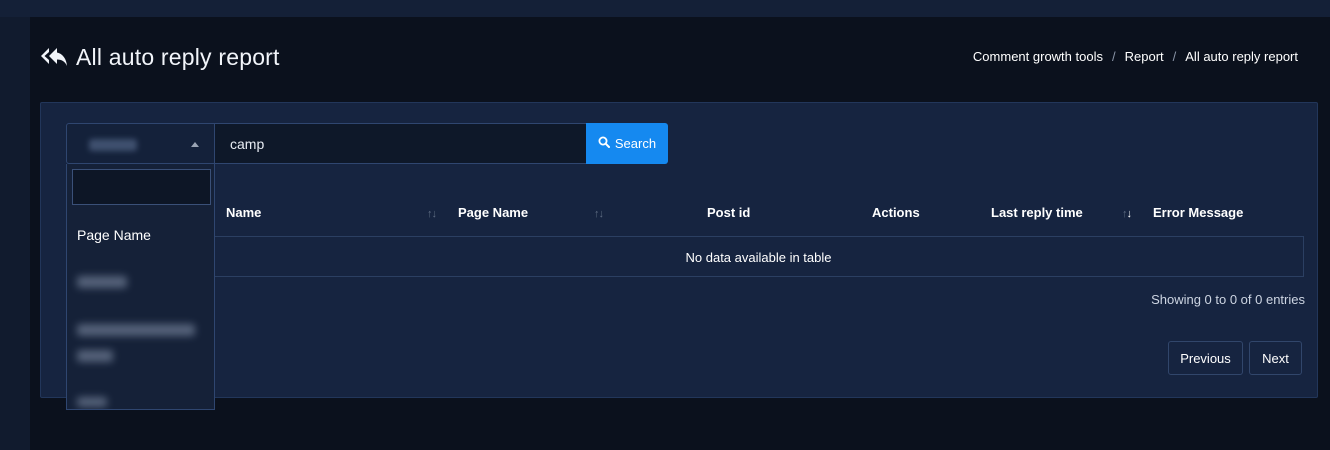  I want to click on breadcrumb-item-comment-growth-tools: Comment growth tools, so click(1038, 56).